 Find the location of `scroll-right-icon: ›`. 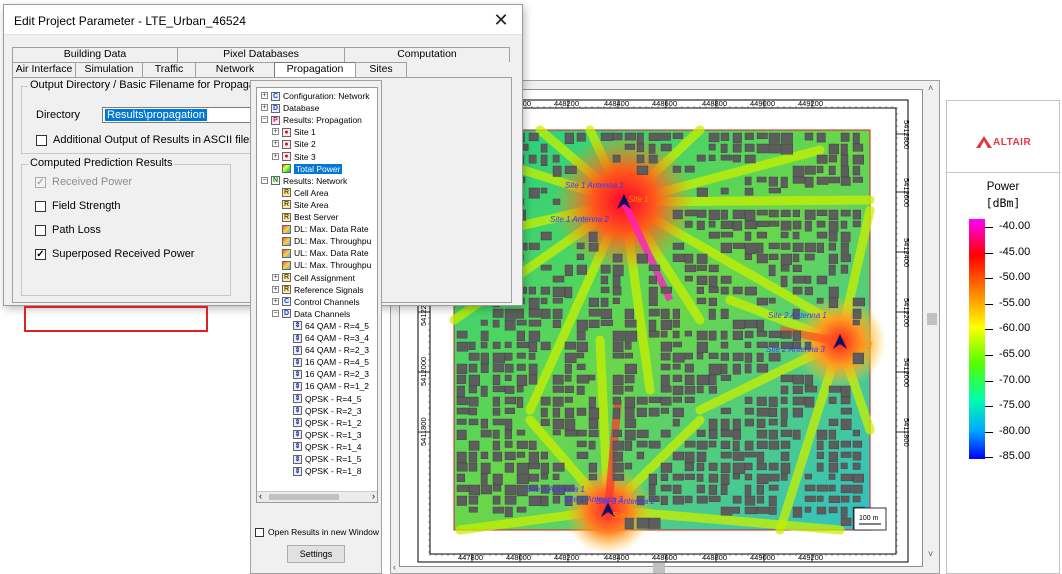

scroll-right-icon: › is located at coordinates (373, 496).